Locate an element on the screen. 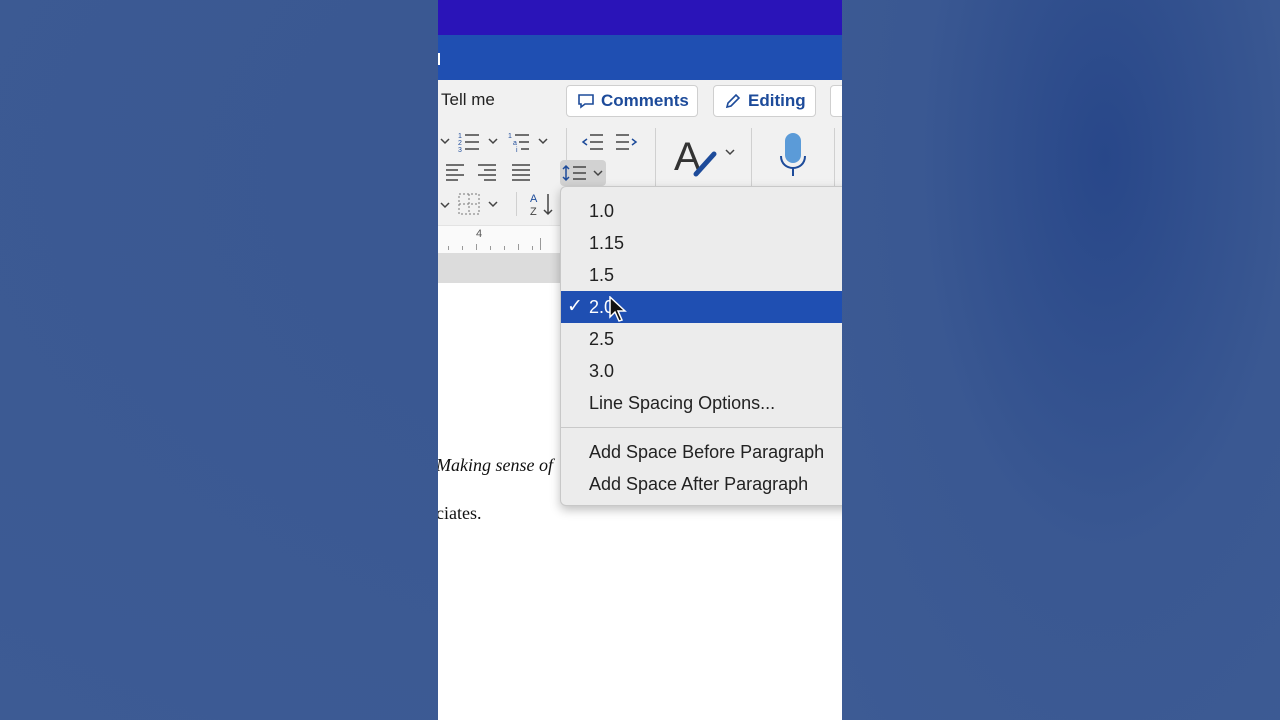  menu-item-2-0: ✓ 2.0 is located at coordinates (711, 307).